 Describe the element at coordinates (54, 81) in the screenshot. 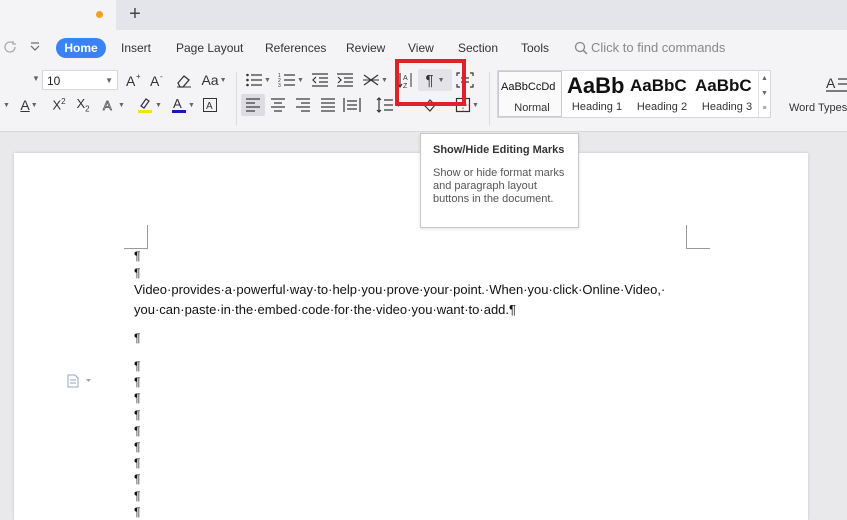

I see `font-size-value: 10` at that location.